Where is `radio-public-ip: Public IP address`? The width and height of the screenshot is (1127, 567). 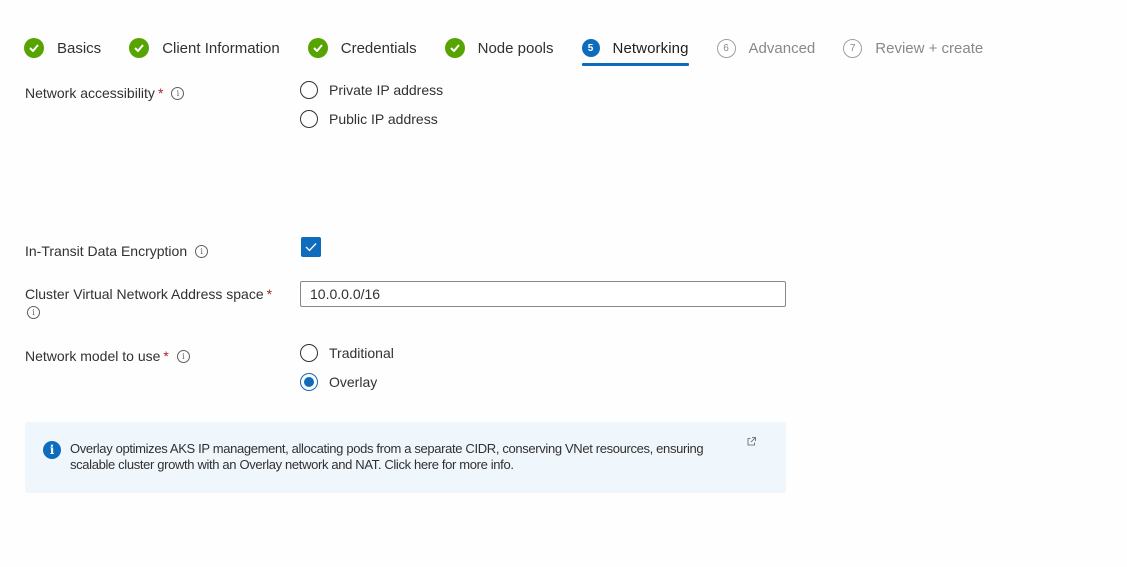
radio-public-ip: Public IP address is located at coordinates (369, 119).